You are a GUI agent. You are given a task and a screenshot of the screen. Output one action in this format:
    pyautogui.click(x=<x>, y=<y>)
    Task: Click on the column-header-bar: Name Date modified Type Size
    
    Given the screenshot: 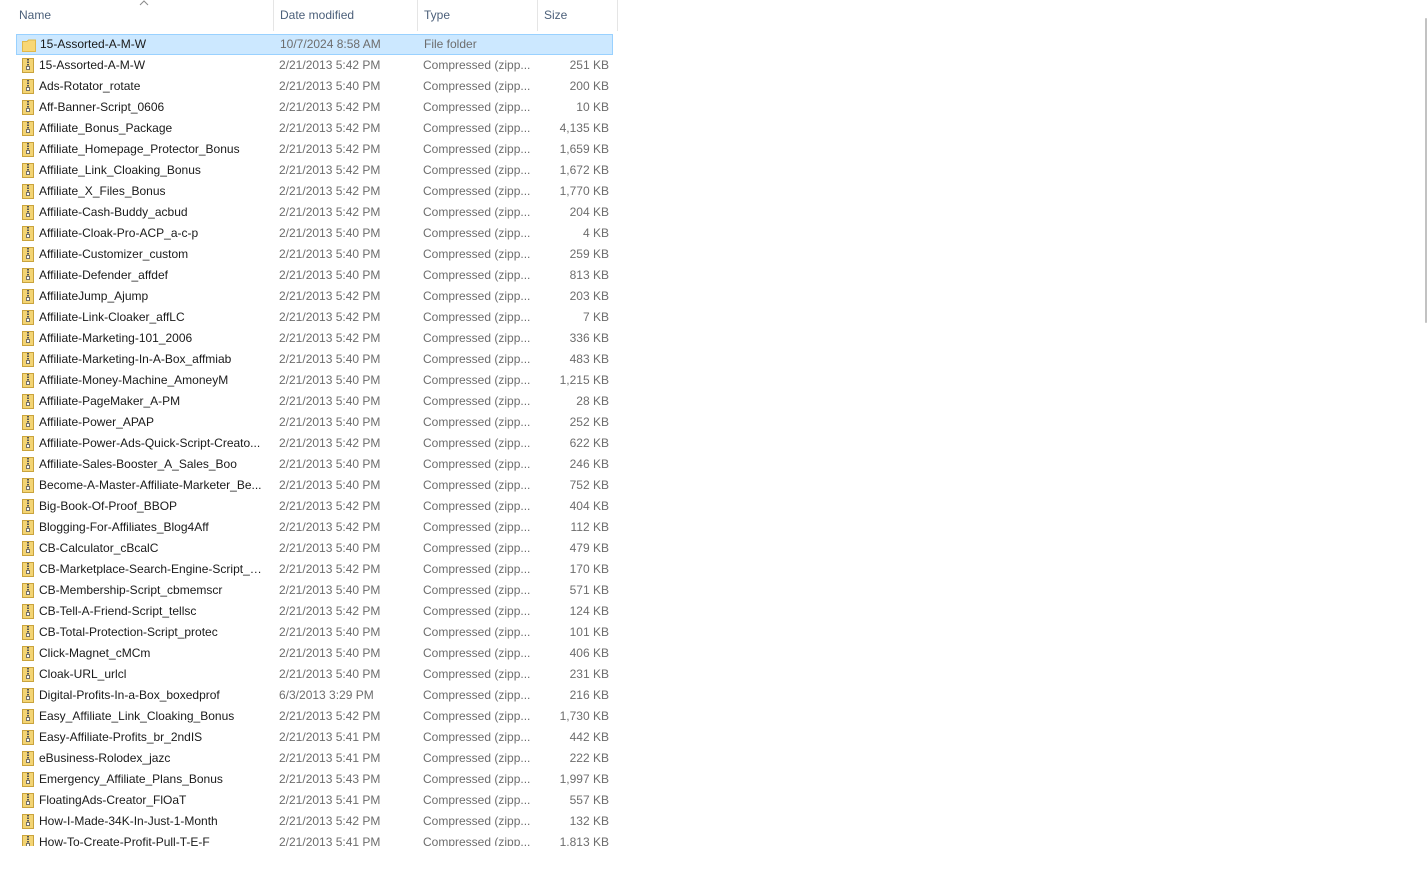 What is the action you would take?
    pyautogui.click(x=309, y=15)
    